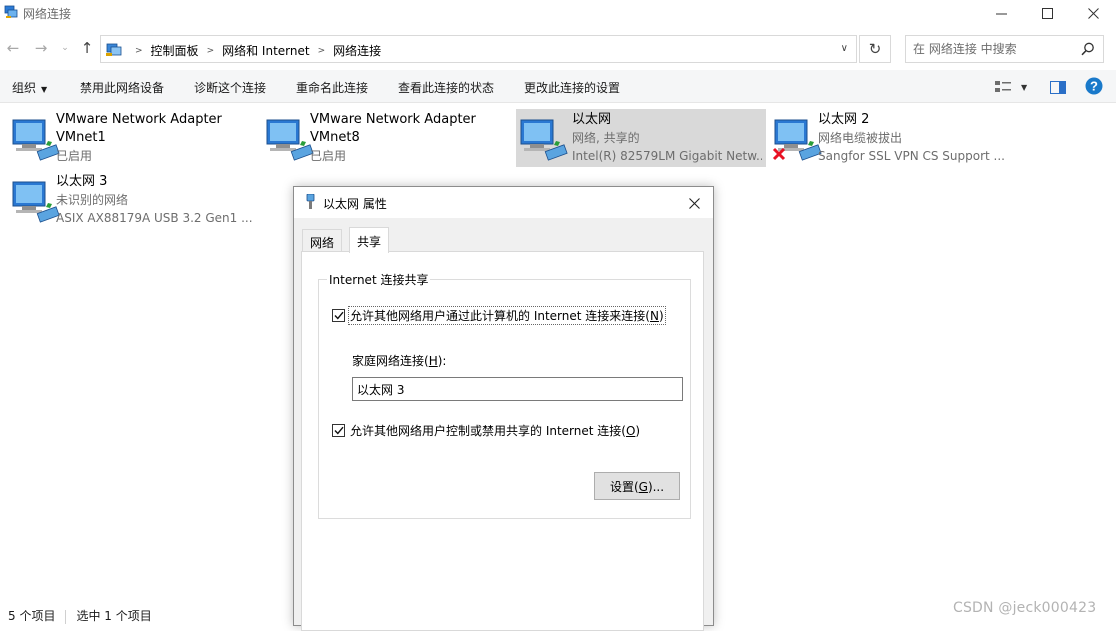  Describe the element at coordinates (332, 87) in the screenshot. I see `rename-connection-button: 重命名此连接` at that location.